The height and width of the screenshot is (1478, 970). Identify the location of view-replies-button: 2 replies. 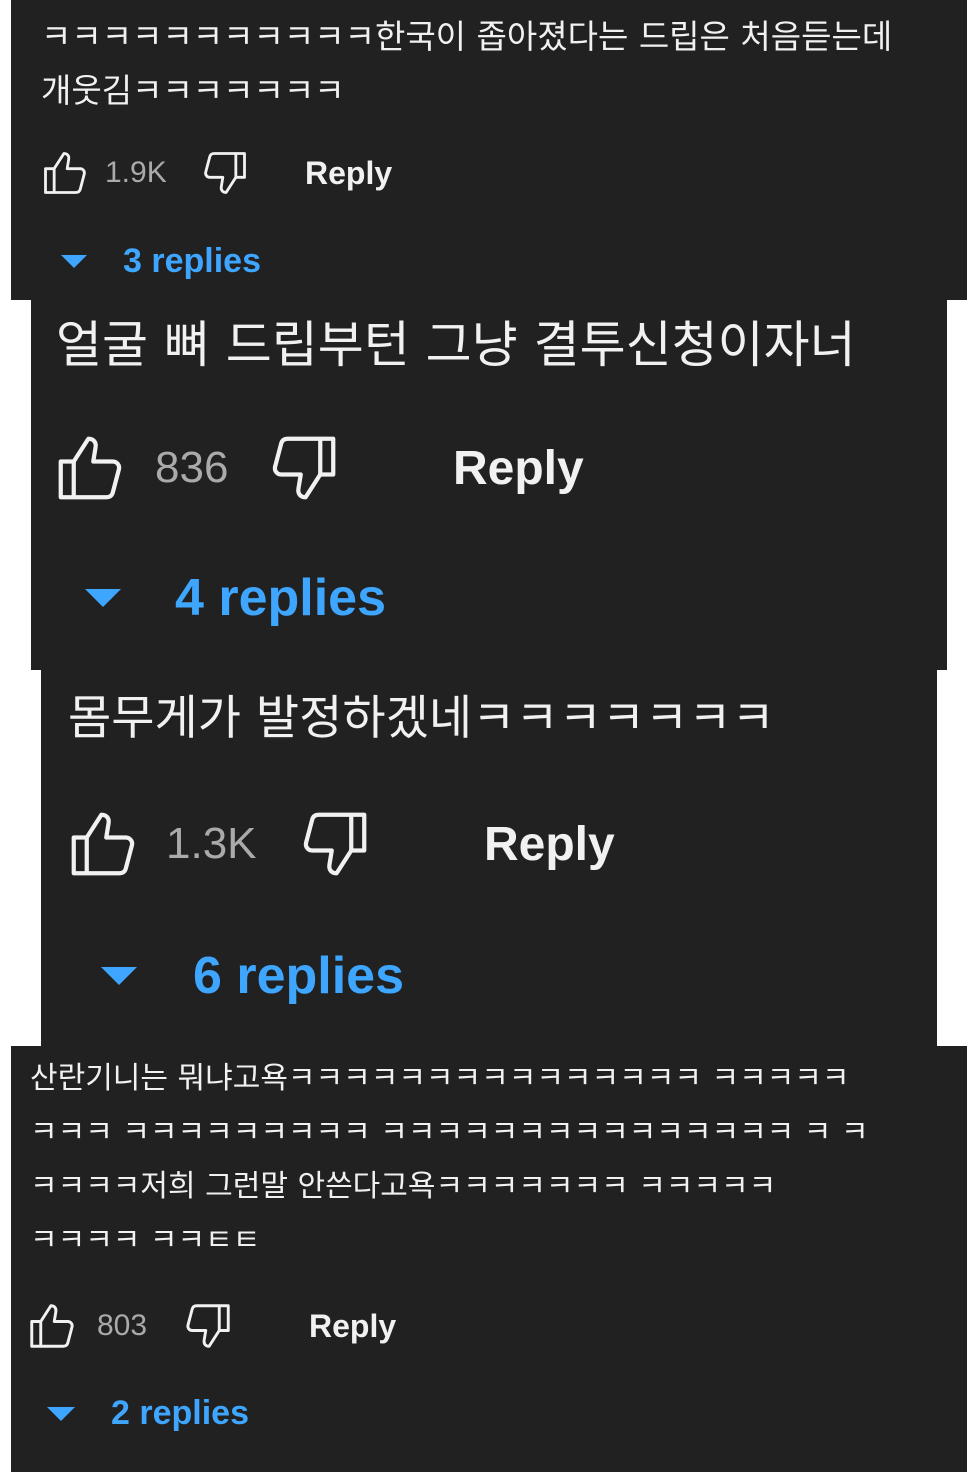
(148, 1413).